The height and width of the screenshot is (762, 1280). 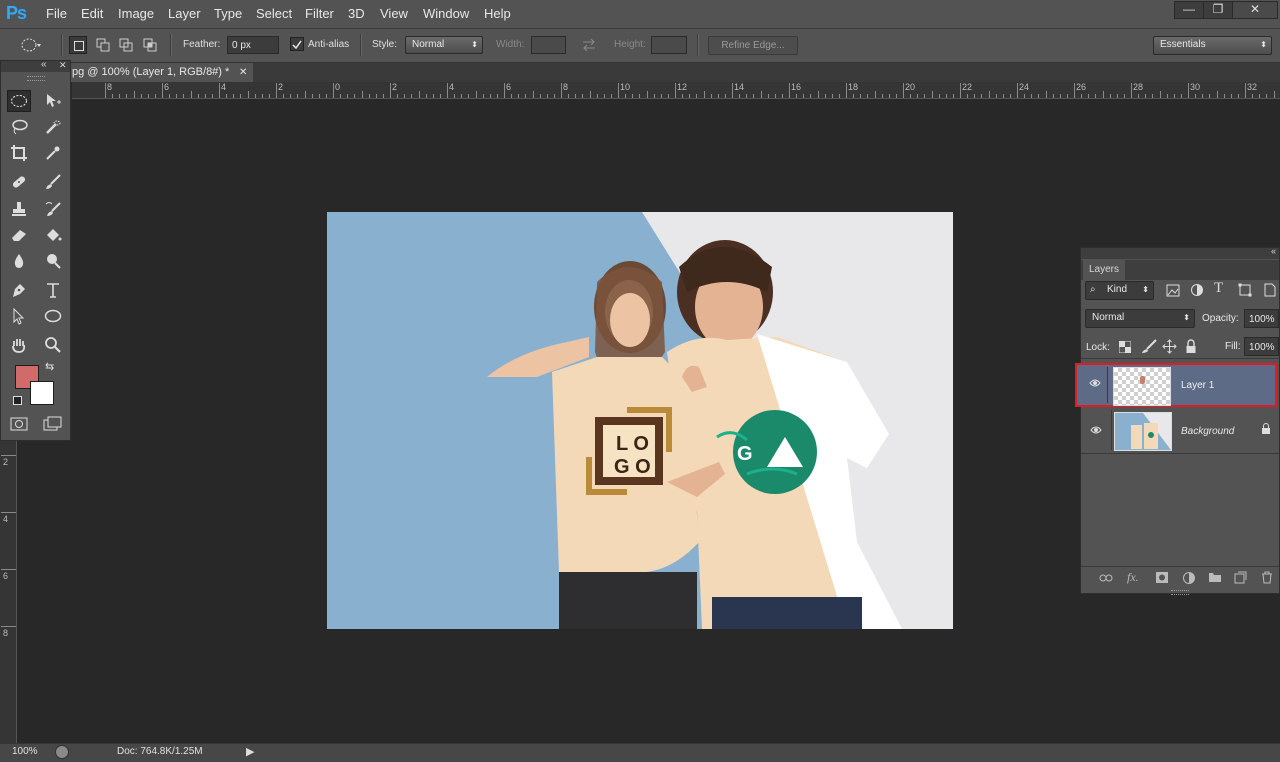 I want to click on swap-width-height-icon, so click(x=589, y=45).